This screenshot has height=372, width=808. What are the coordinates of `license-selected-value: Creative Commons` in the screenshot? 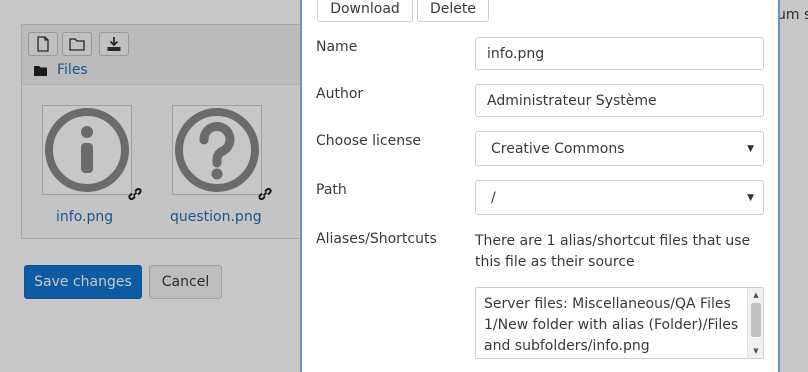 It's located at (558, 148).